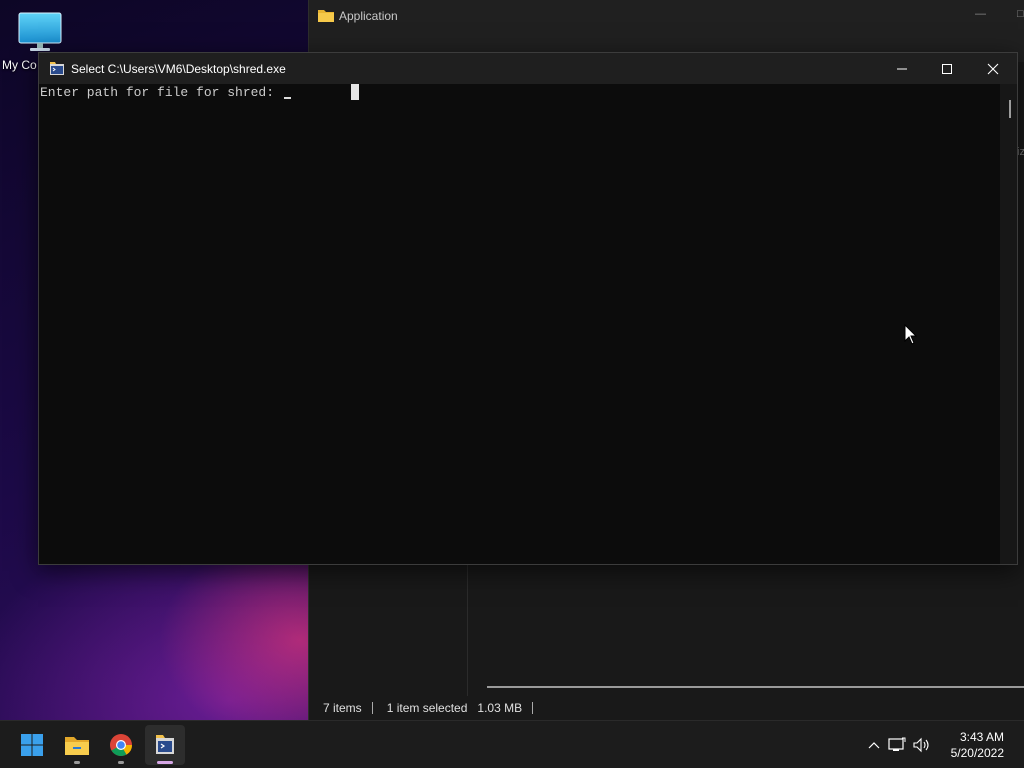  I want to click on console-text-caret, so click(287, 98).